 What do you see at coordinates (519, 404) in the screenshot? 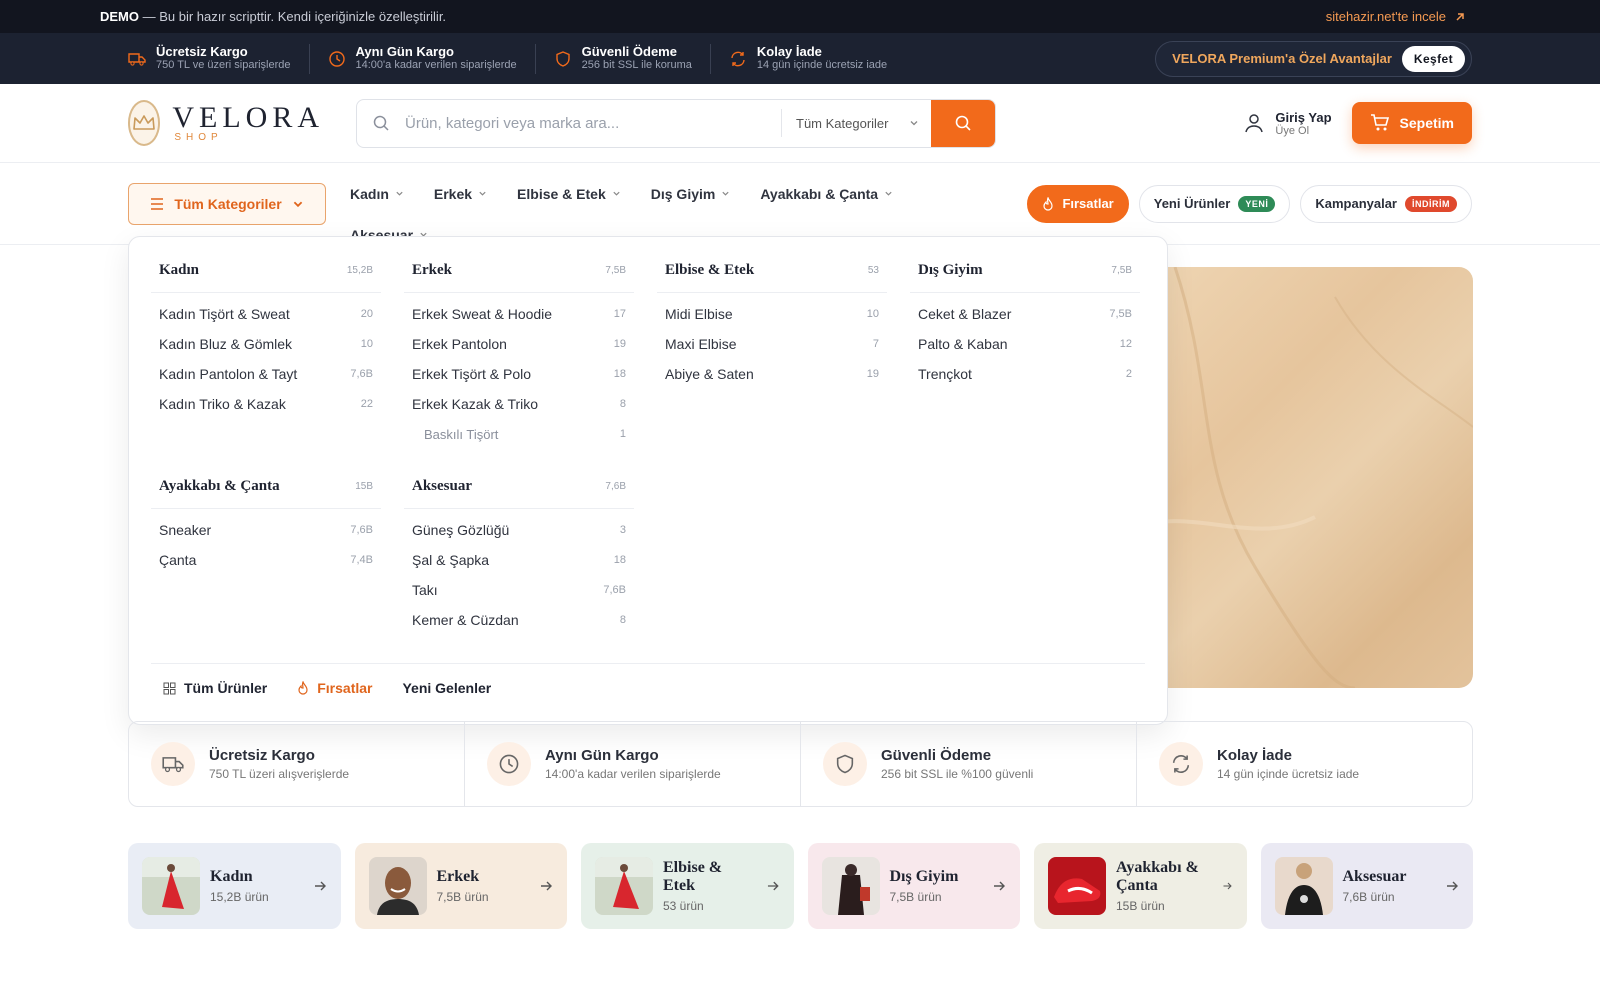
I see `mega-item: Erkek Kazak & Triko 8` at bounding box center [519, 404].